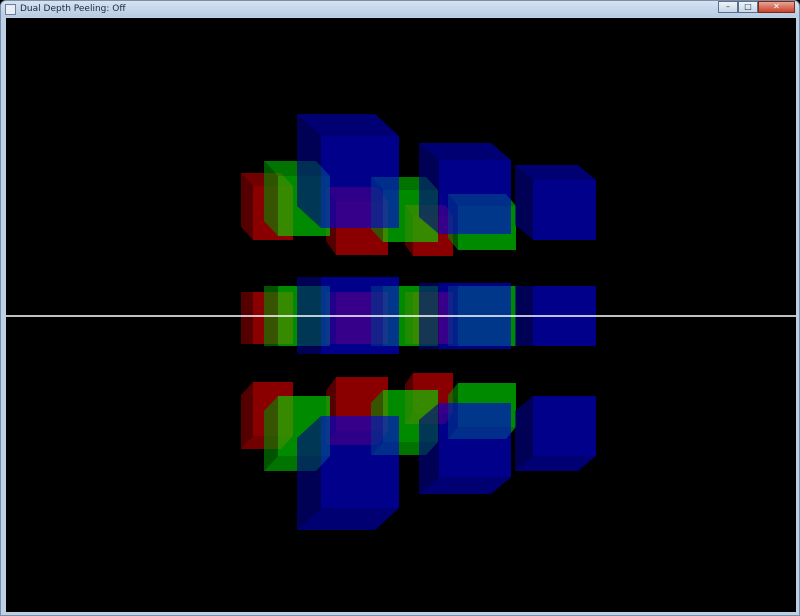 The width and height of the screenshot is (800, 616). What do you see at coordinates (776, 7) in the screenshot?
I see `close-button: ✕` at bounding box center [776, 7].